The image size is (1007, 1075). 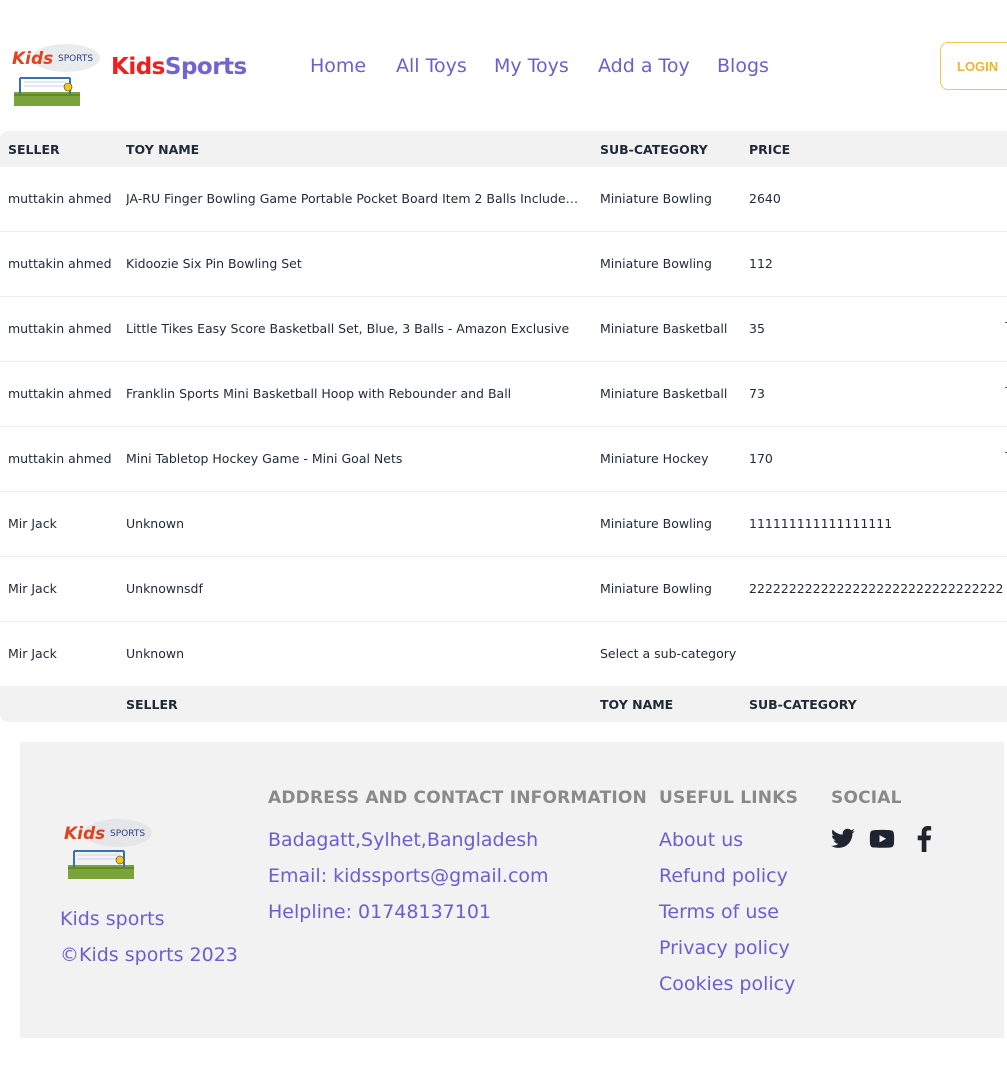 What do you see at coordinates (214, 263) in the screenshot?
I see `cell-toy-name: Kidoozie Six Pin Bowling Set` at bounding box center [214, 263].